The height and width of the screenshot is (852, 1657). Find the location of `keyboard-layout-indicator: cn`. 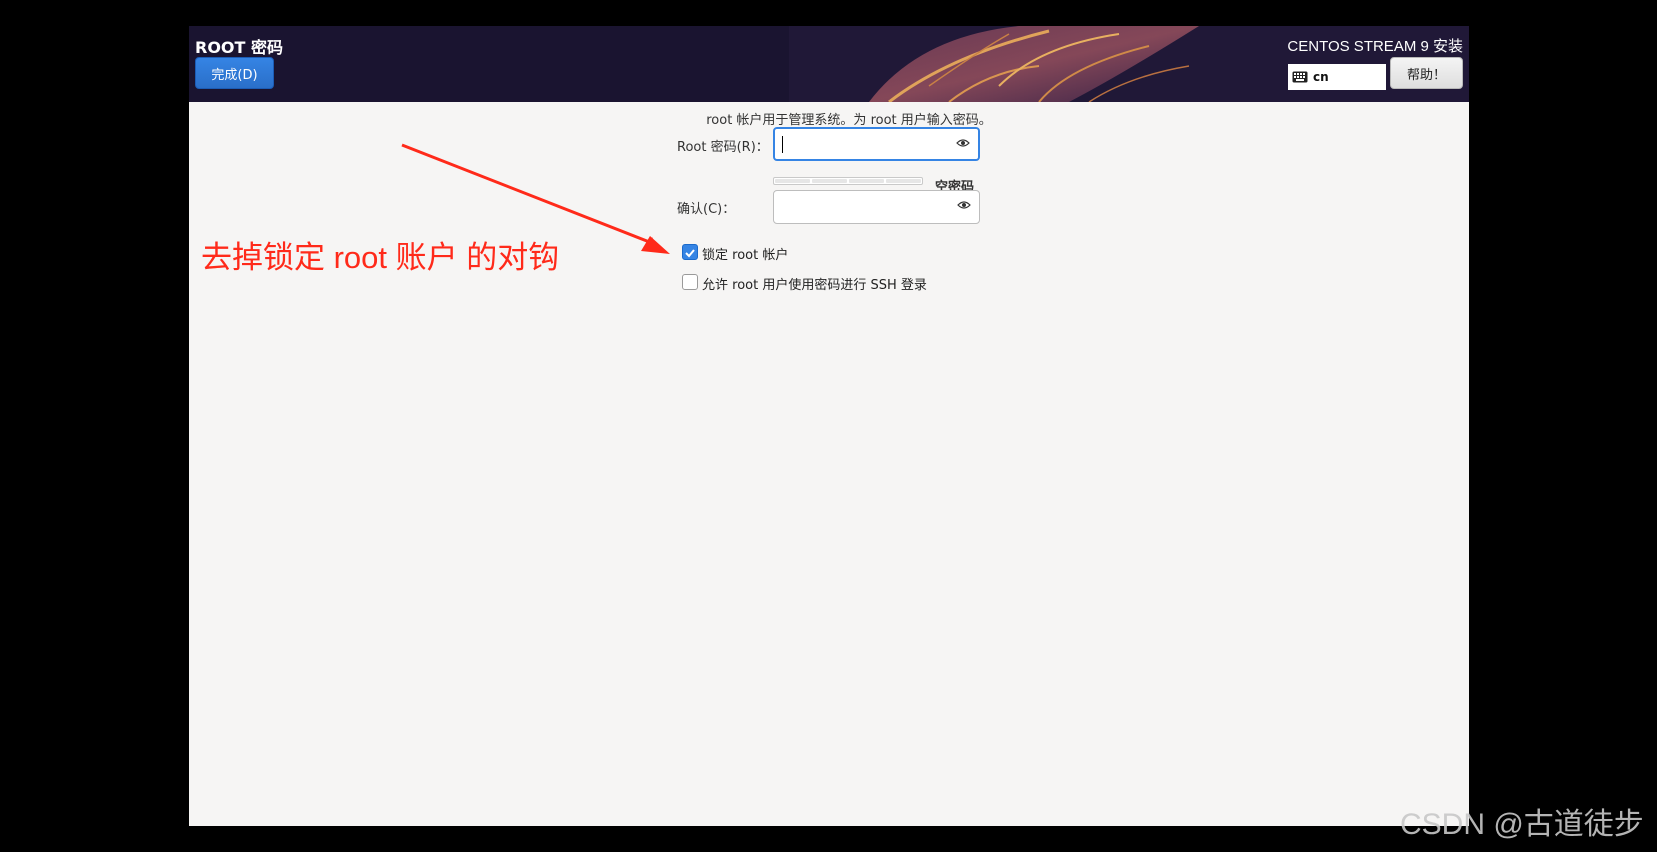

keyboard-layout-indicator: cn is located at coordinates (1337, 77).